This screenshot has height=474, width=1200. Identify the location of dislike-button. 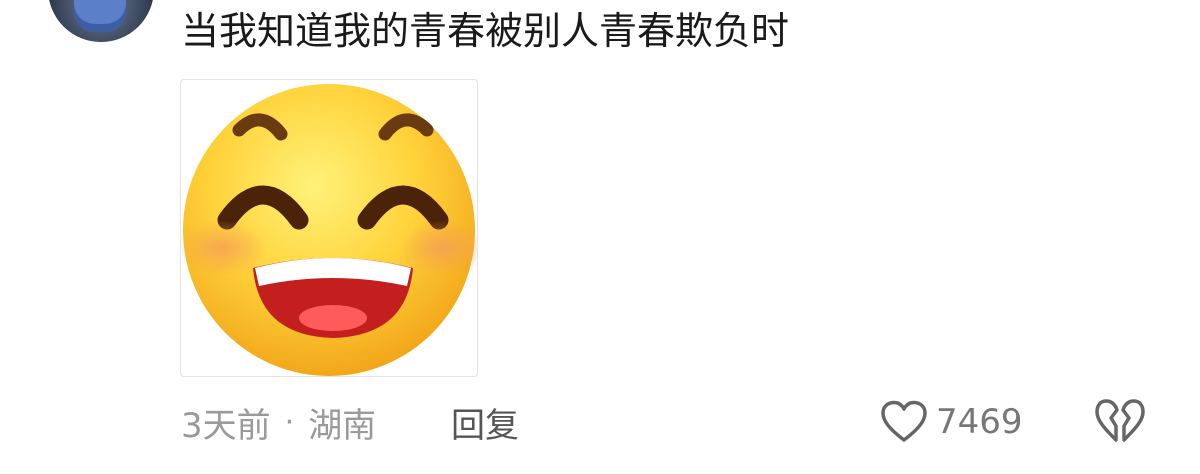
(1120, 422).